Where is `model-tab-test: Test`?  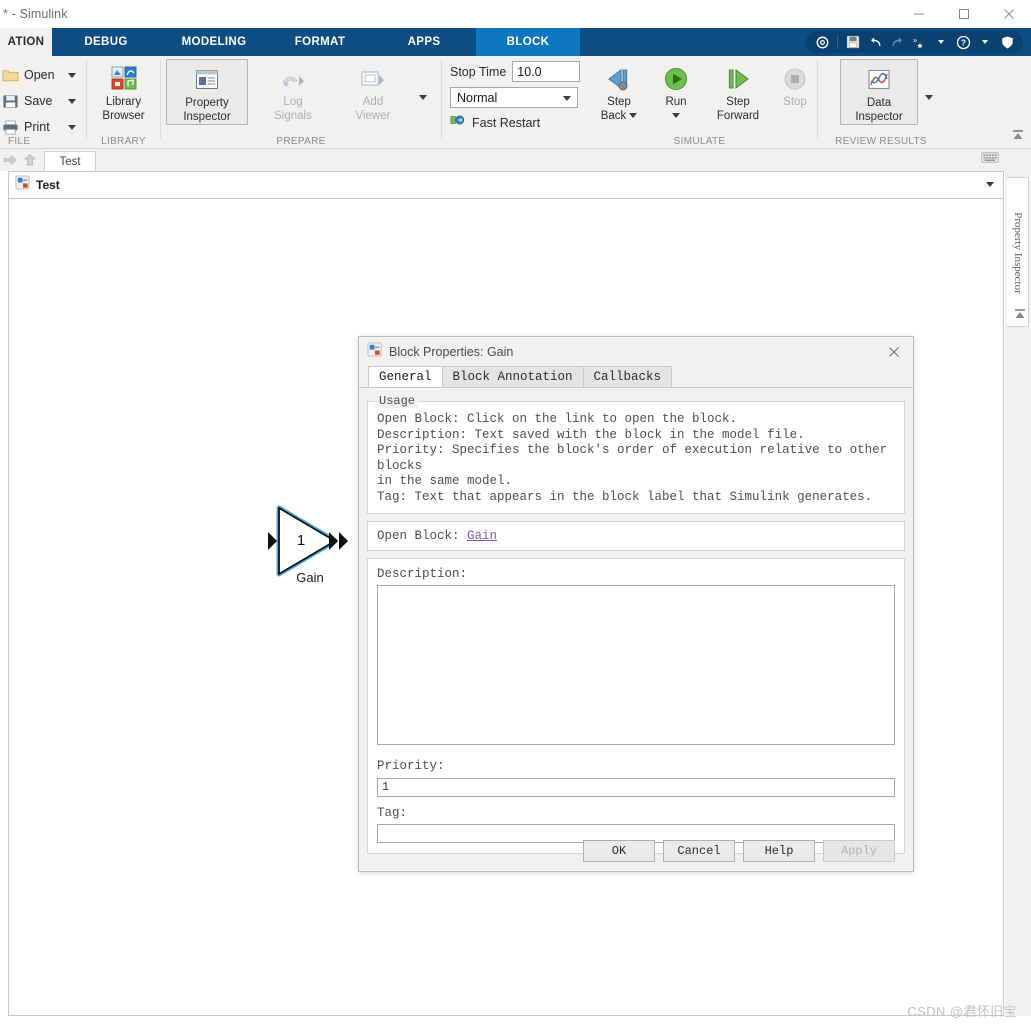
model-tab-test: Test is located at coordinates (70, 161).